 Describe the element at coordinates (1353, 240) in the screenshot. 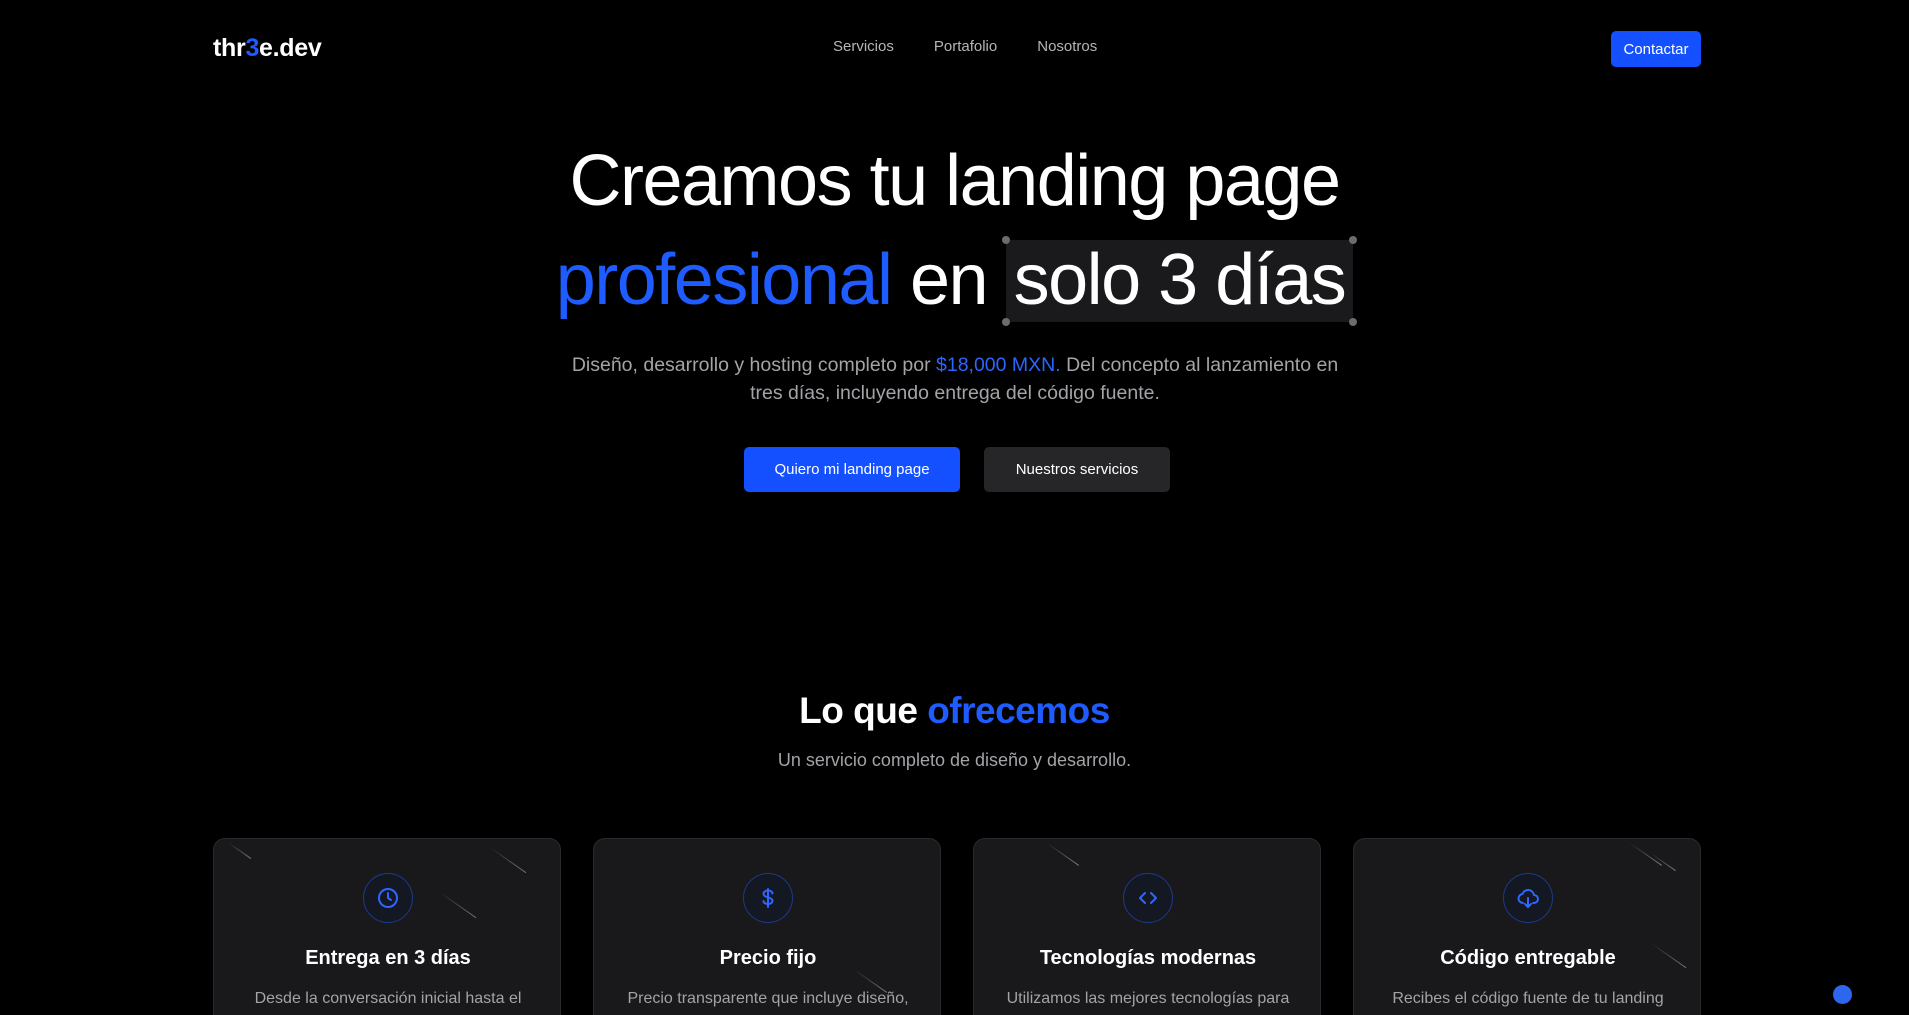

I see `resize-handle-top-right` at that location.